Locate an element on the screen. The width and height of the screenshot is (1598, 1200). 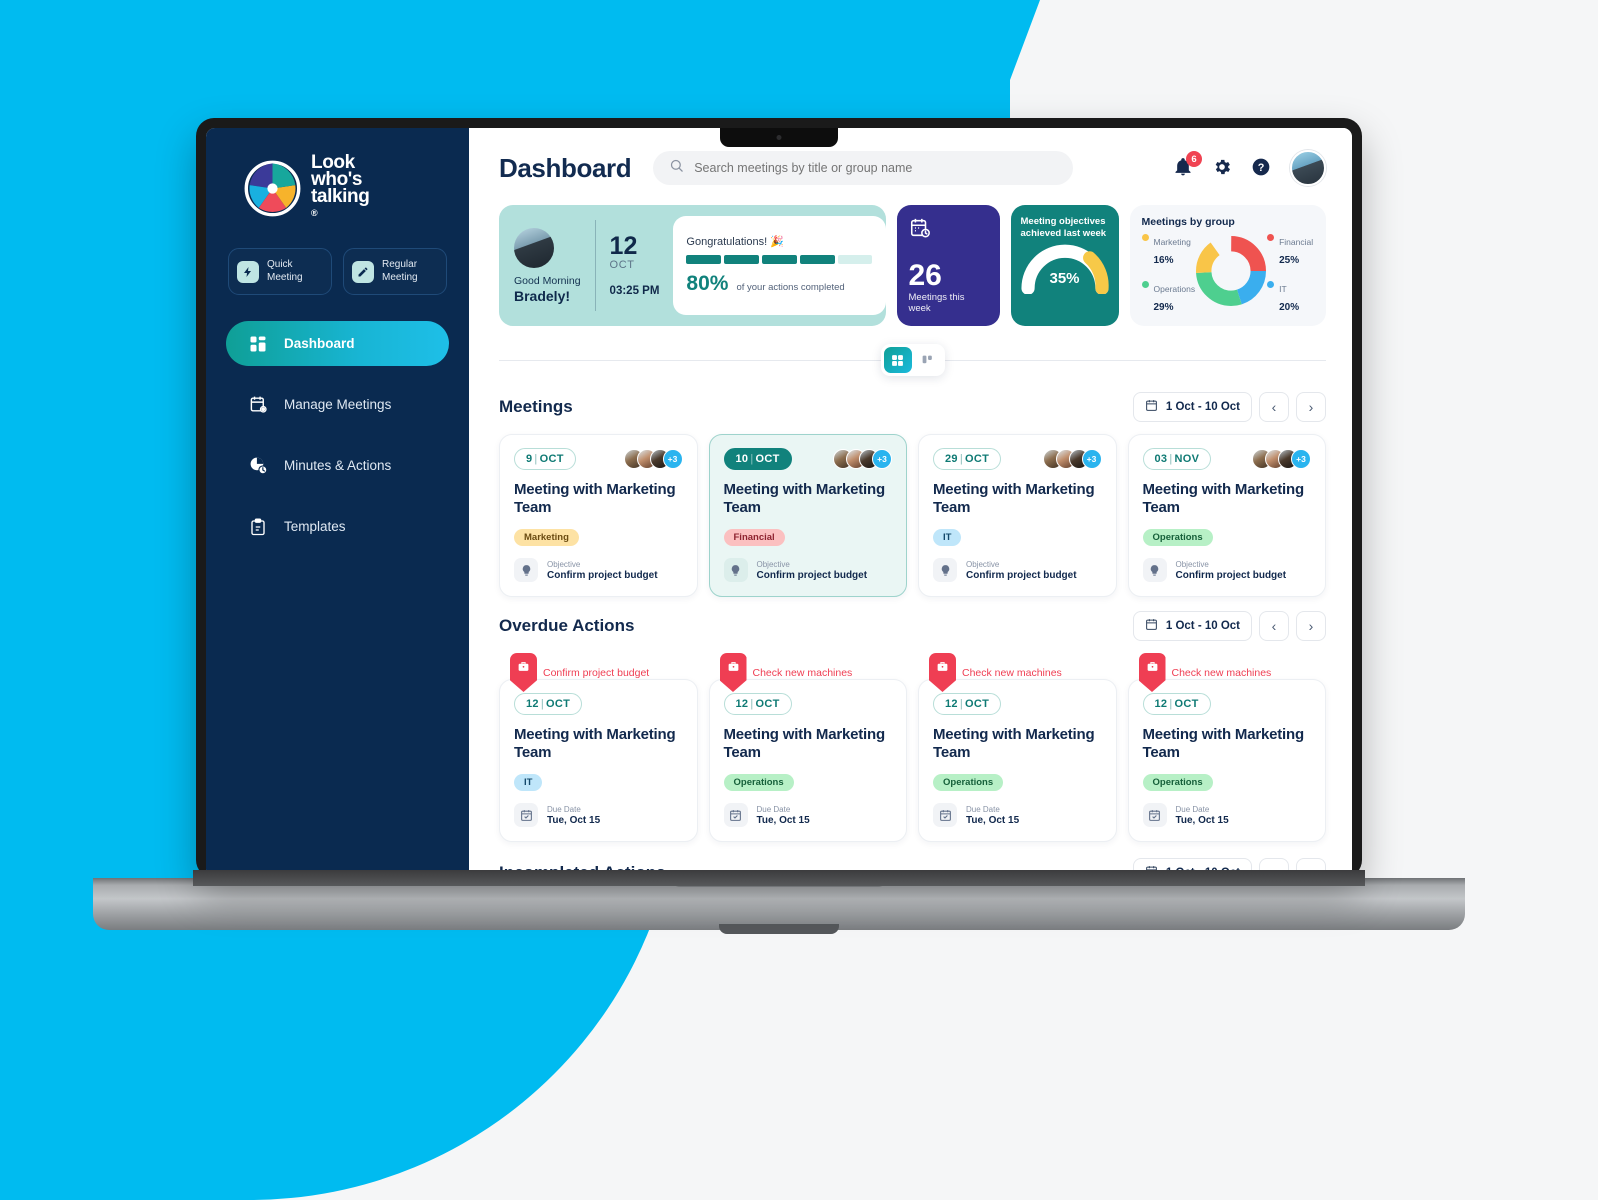
pie-clock-icon is located at coordinates (258, 466).